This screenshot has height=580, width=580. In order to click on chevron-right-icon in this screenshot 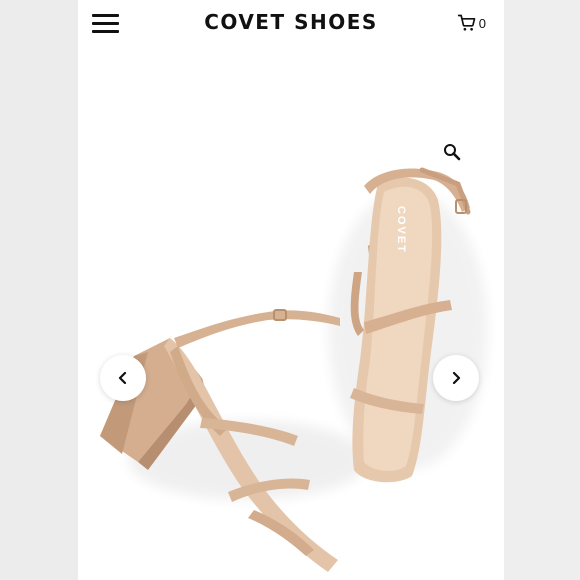, I will do `click(456, 378)`.